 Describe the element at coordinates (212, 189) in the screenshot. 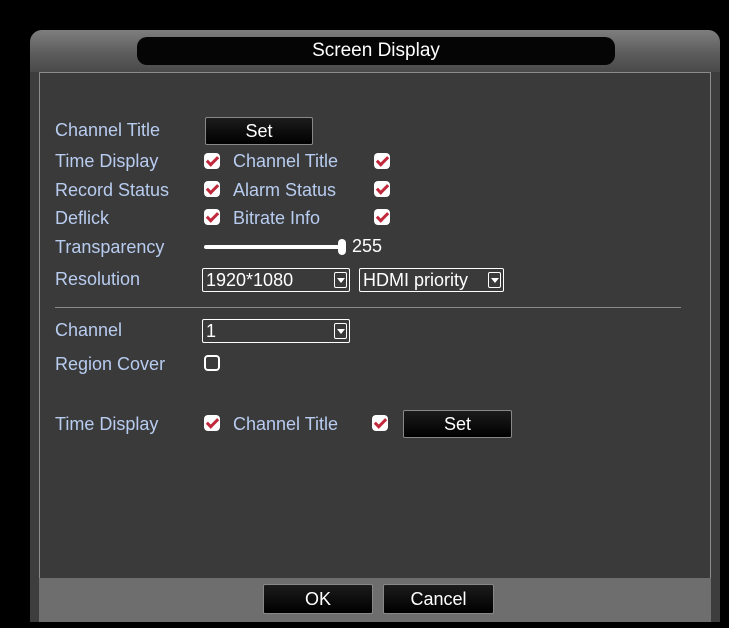

I see `record-status-checkbox` at that location.